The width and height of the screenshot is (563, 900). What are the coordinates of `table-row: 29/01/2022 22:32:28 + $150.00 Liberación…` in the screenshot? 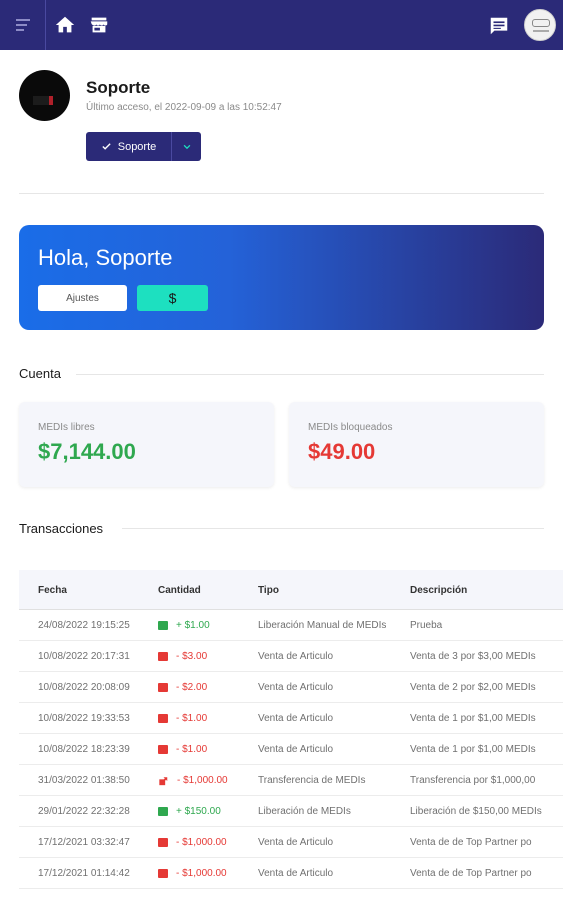 It's located at (291, 811).